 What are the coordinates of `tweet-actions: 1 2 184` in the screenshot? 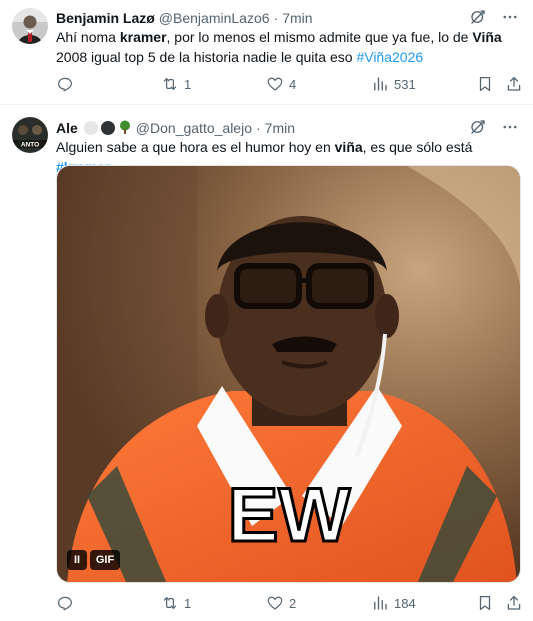 It's located at (289, 604).